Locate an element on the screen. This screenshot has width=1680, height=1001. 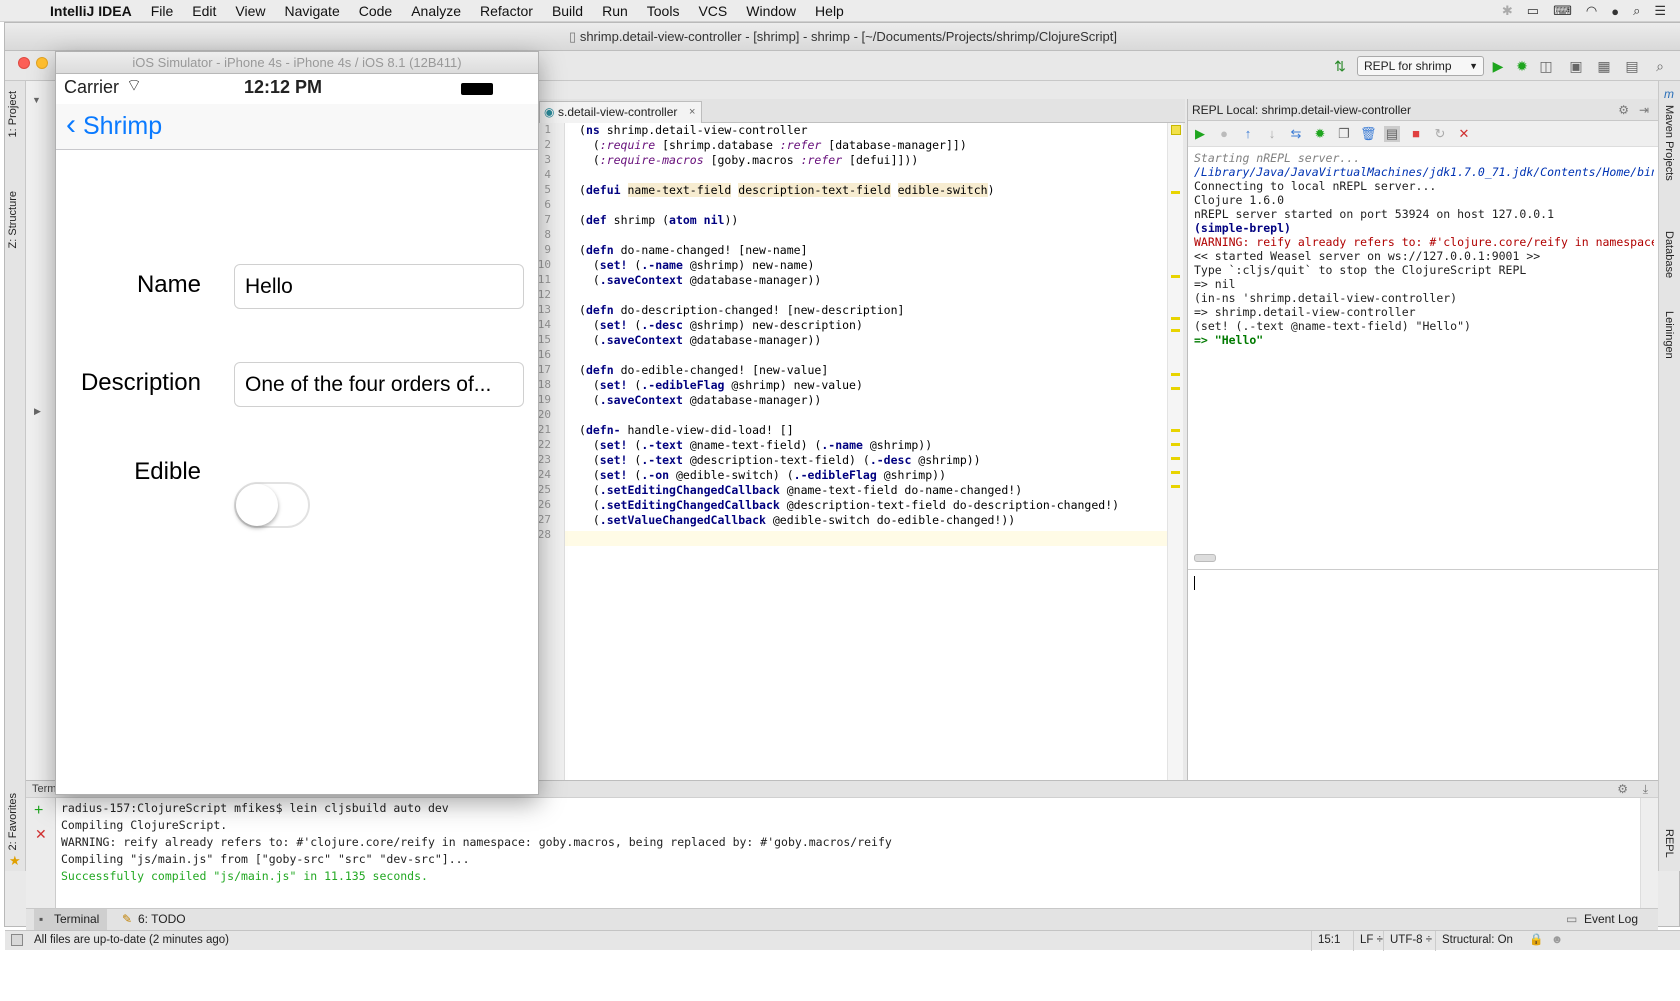
menu-refactor: Refactor is located at coordinates (506, 11).